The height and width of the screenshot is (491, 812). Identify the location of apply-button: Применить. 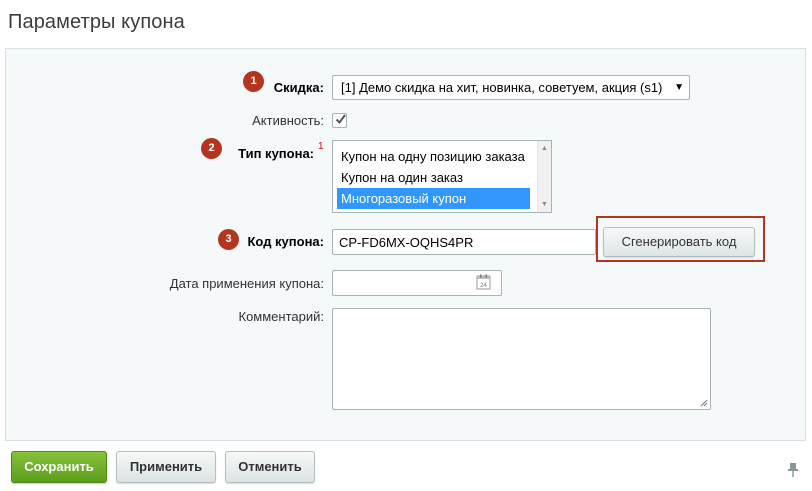
(166, 467).